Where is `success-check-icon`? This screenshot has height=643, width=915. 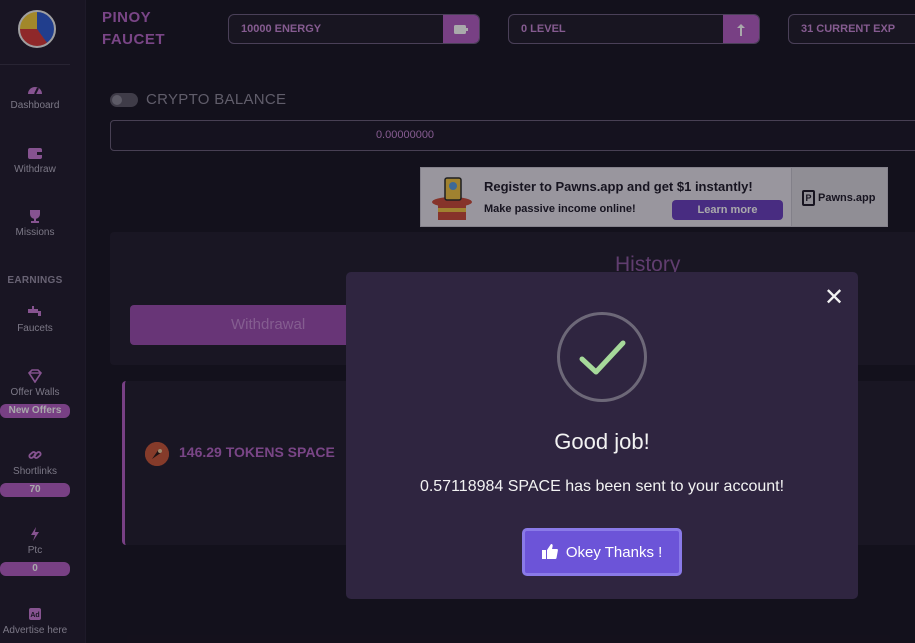
success-check-icon is located at coordinates (602, 357).